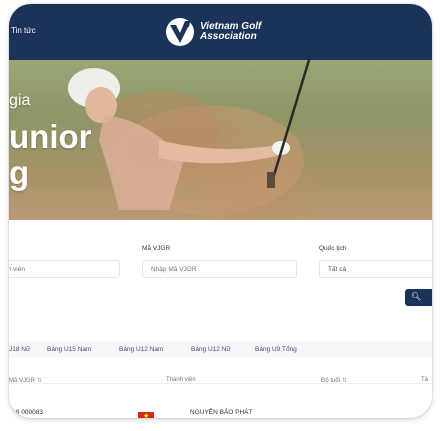 The width and height of the screenshot is (440, 431). I want to click on search-button: 🔍︎, so click(418, 297).